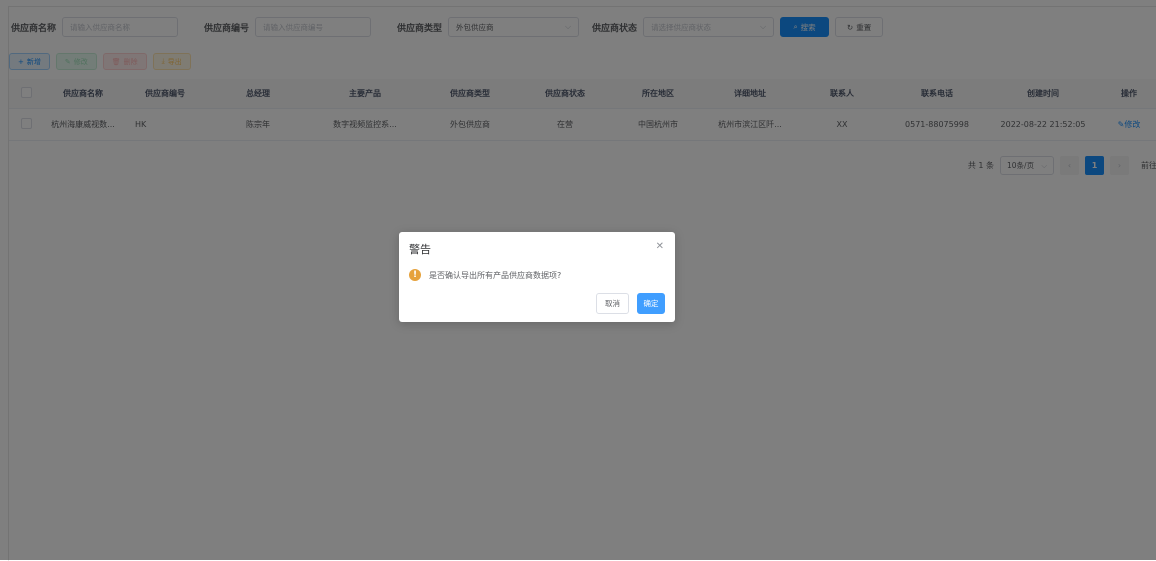  What do you see at coordinates (630, 303) in the screenshot?
I see `dialog-actions: 取消 确定` at bounding box center [630, 303].